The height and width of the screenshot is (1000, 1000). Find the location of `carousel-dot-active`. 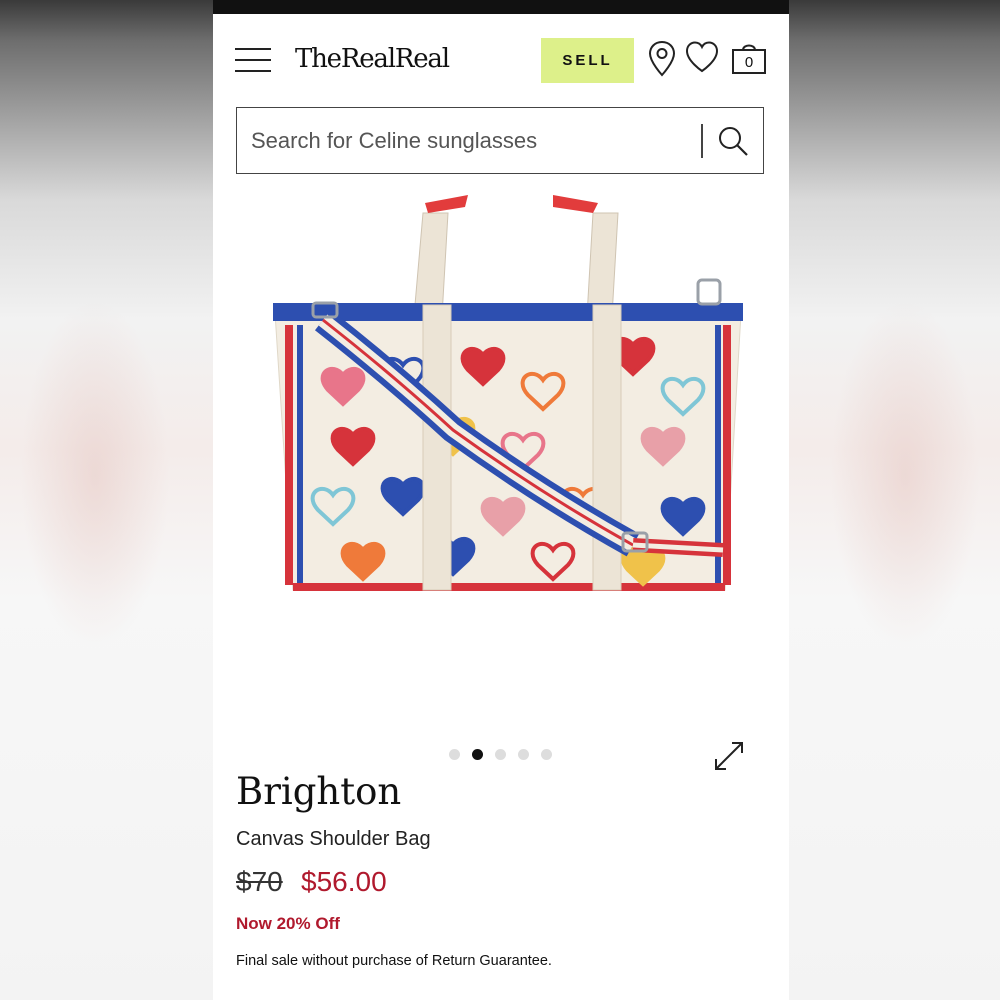

carousel-dot-active is located at coordinates (477, 754).